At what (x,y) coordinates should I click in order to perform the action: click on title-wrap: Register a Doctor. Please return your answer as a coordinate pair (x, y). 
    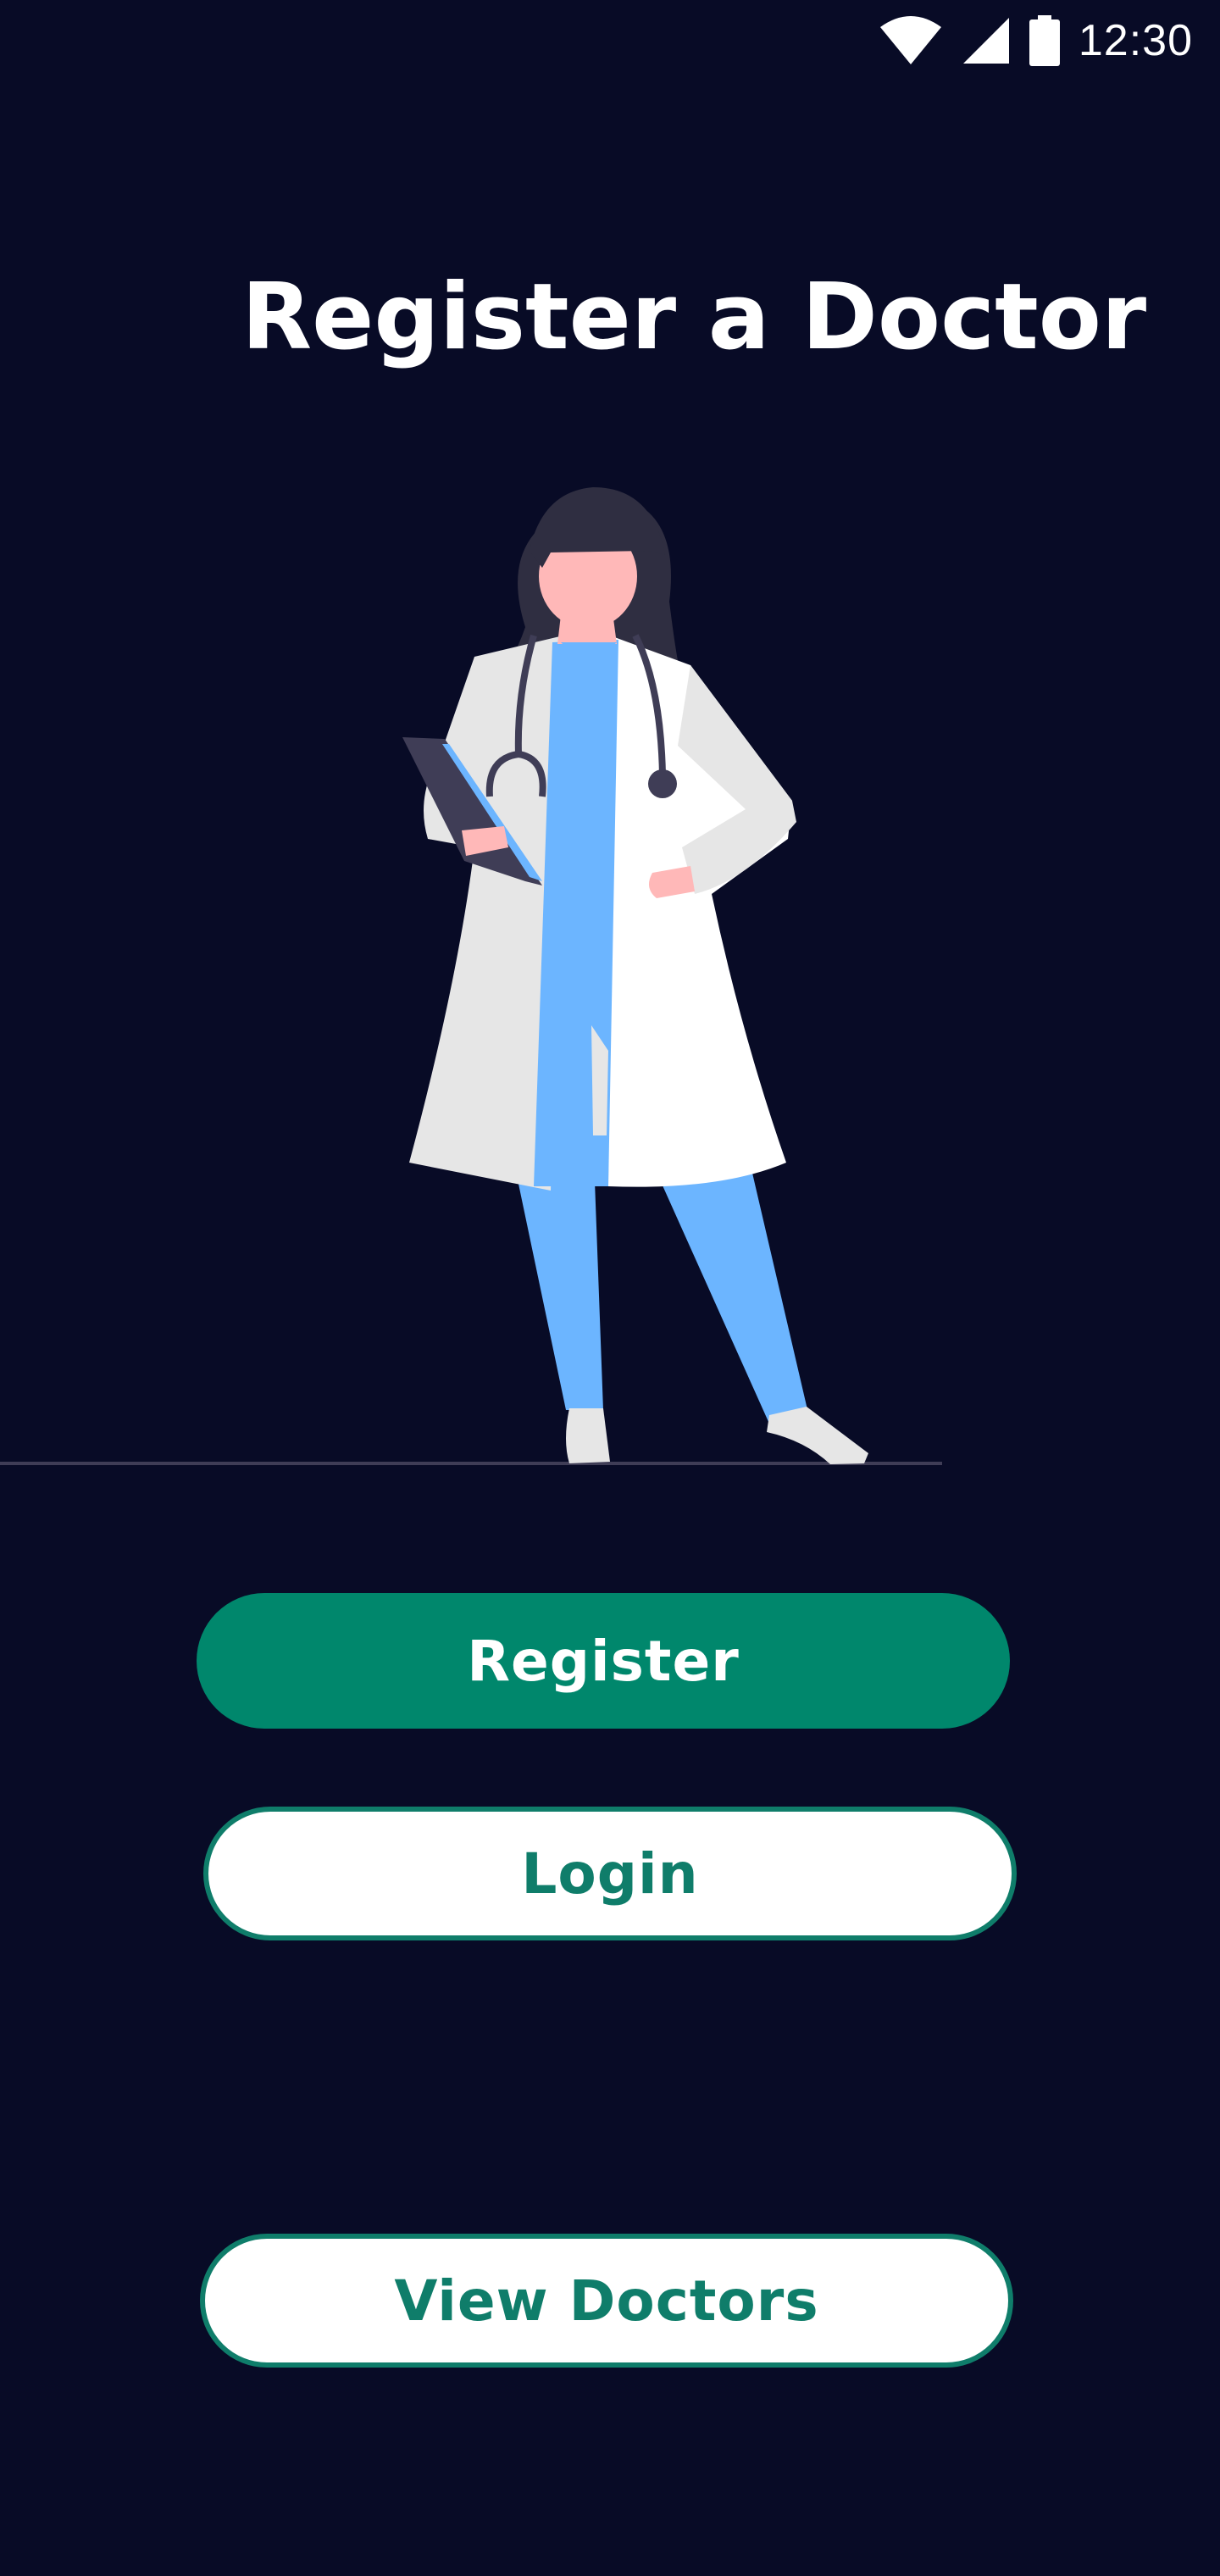
    Looking at the image, I should click on (610, 317).